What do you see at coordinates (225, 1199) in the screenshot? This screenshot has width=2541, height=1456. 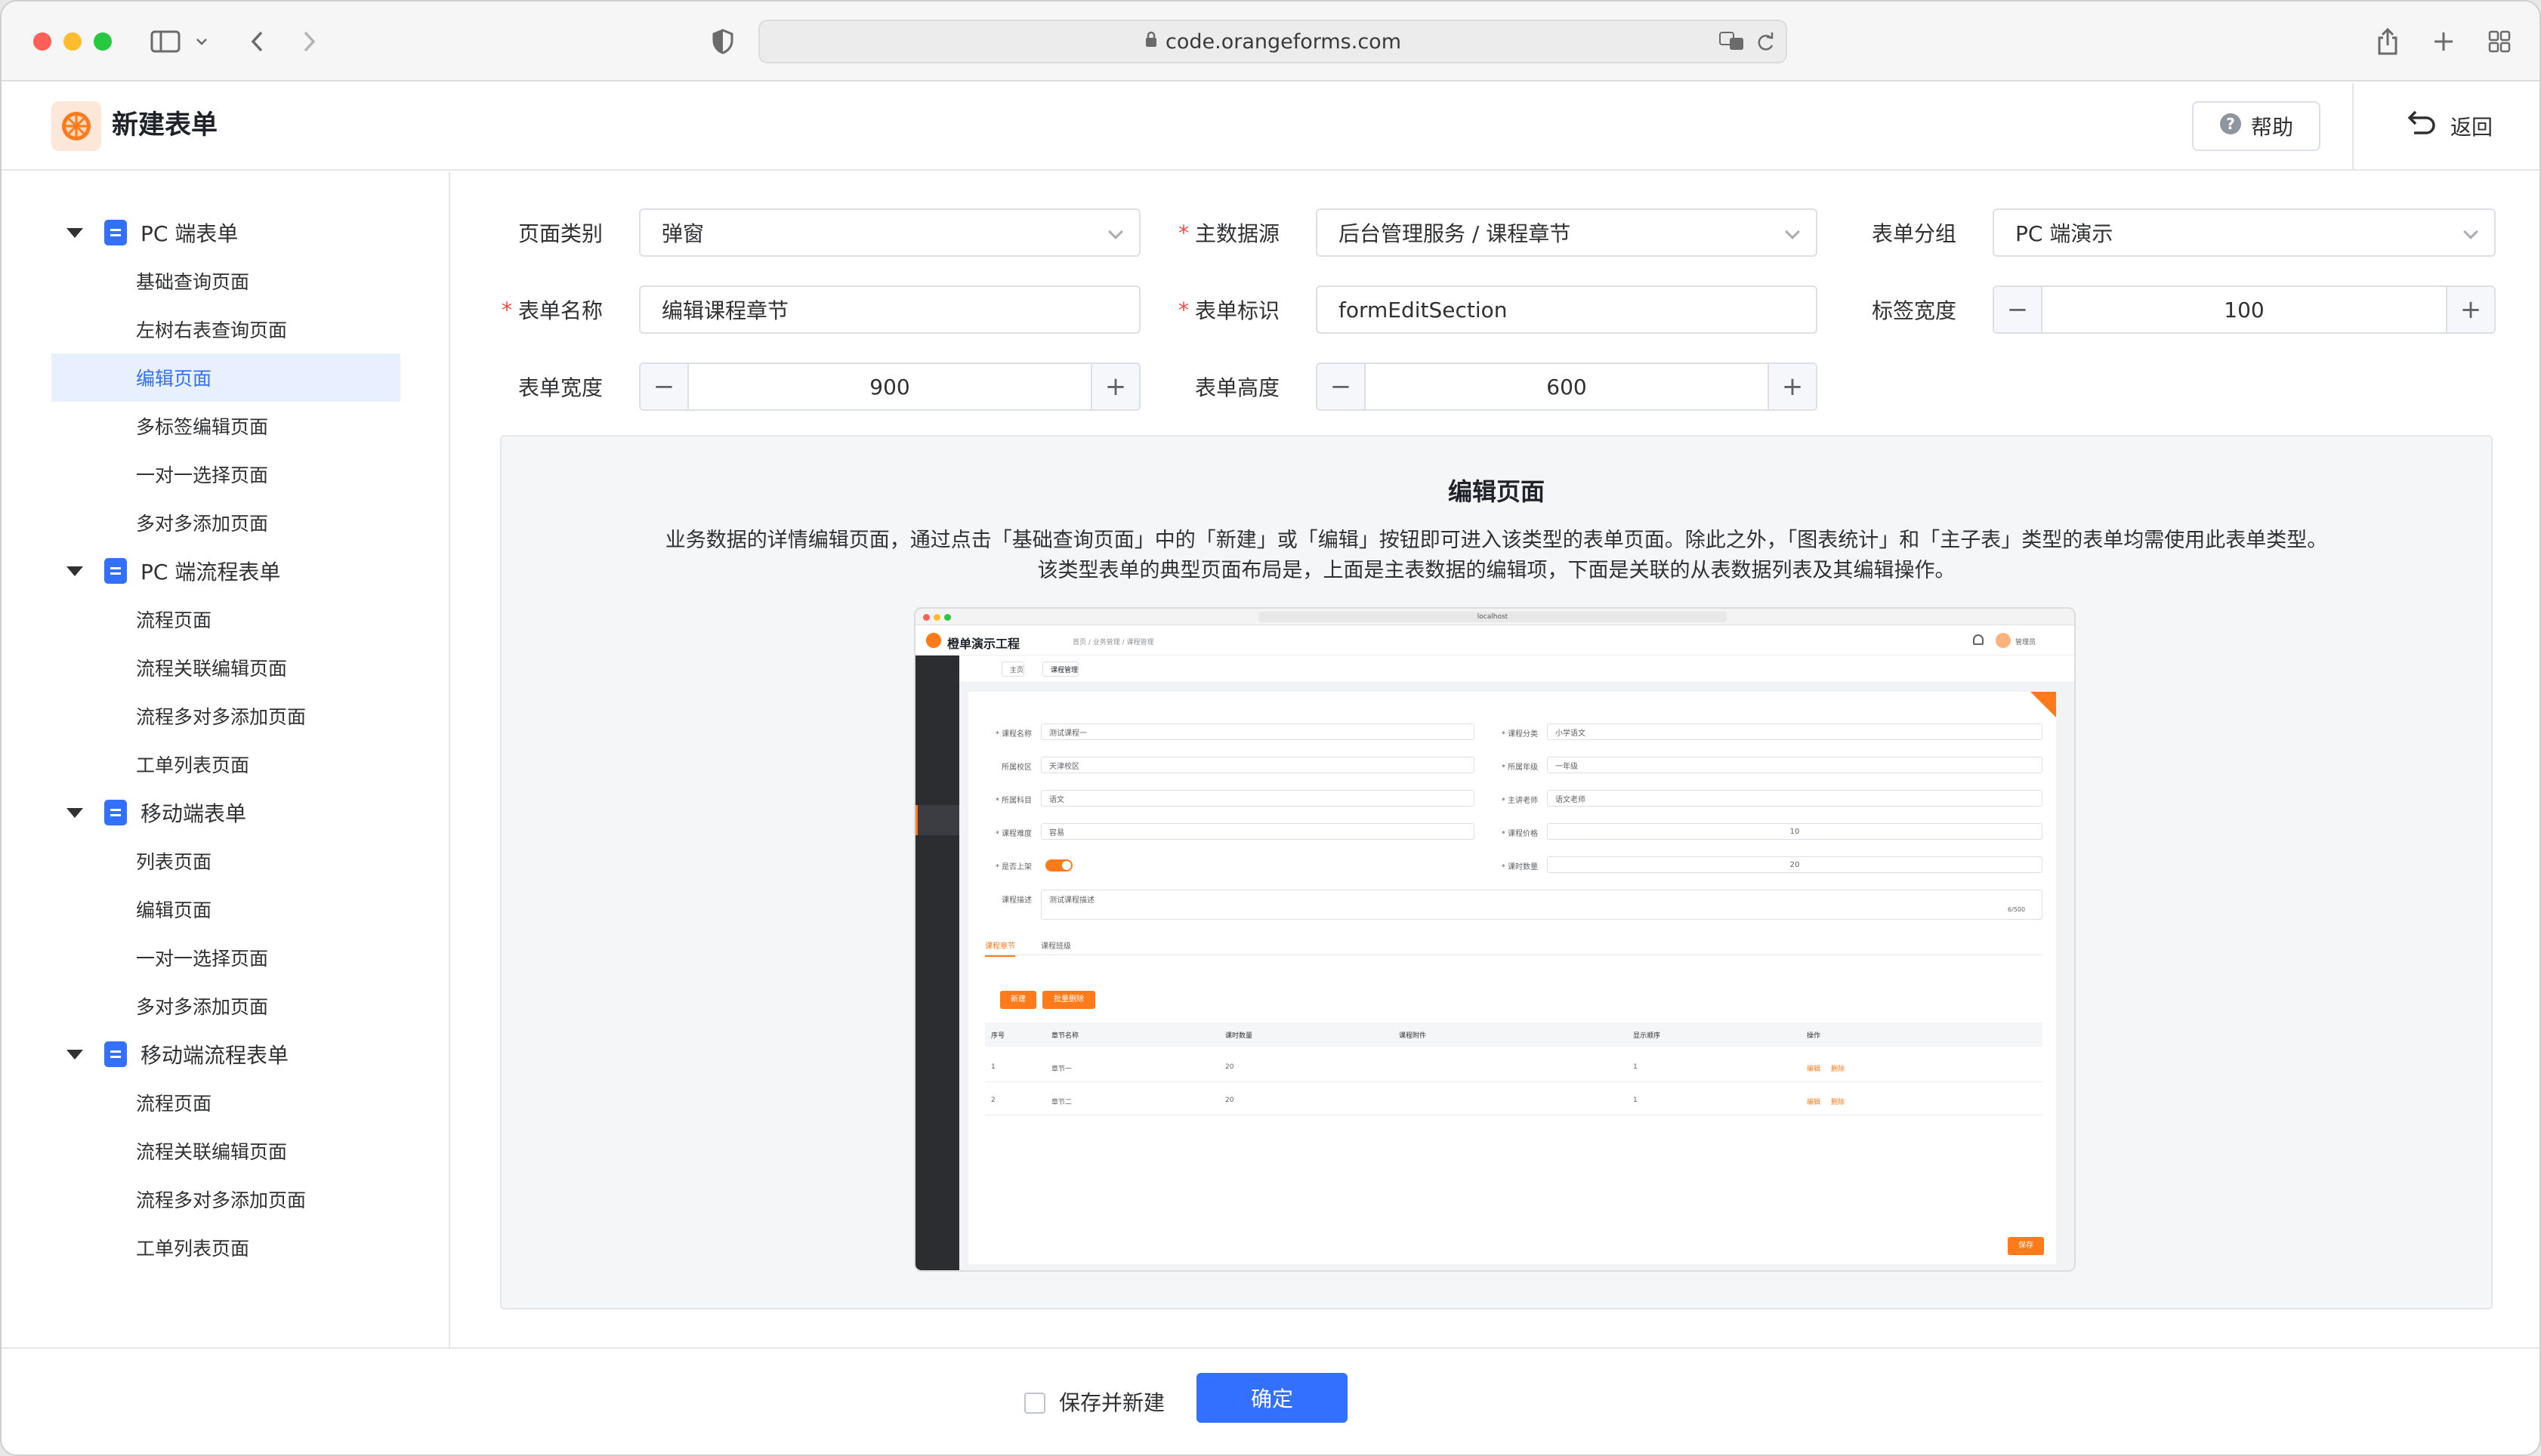 I see `tree-item-mobile-flow-many-to-many: 流程多对多添加页面` at bounding box center [225, 1199].